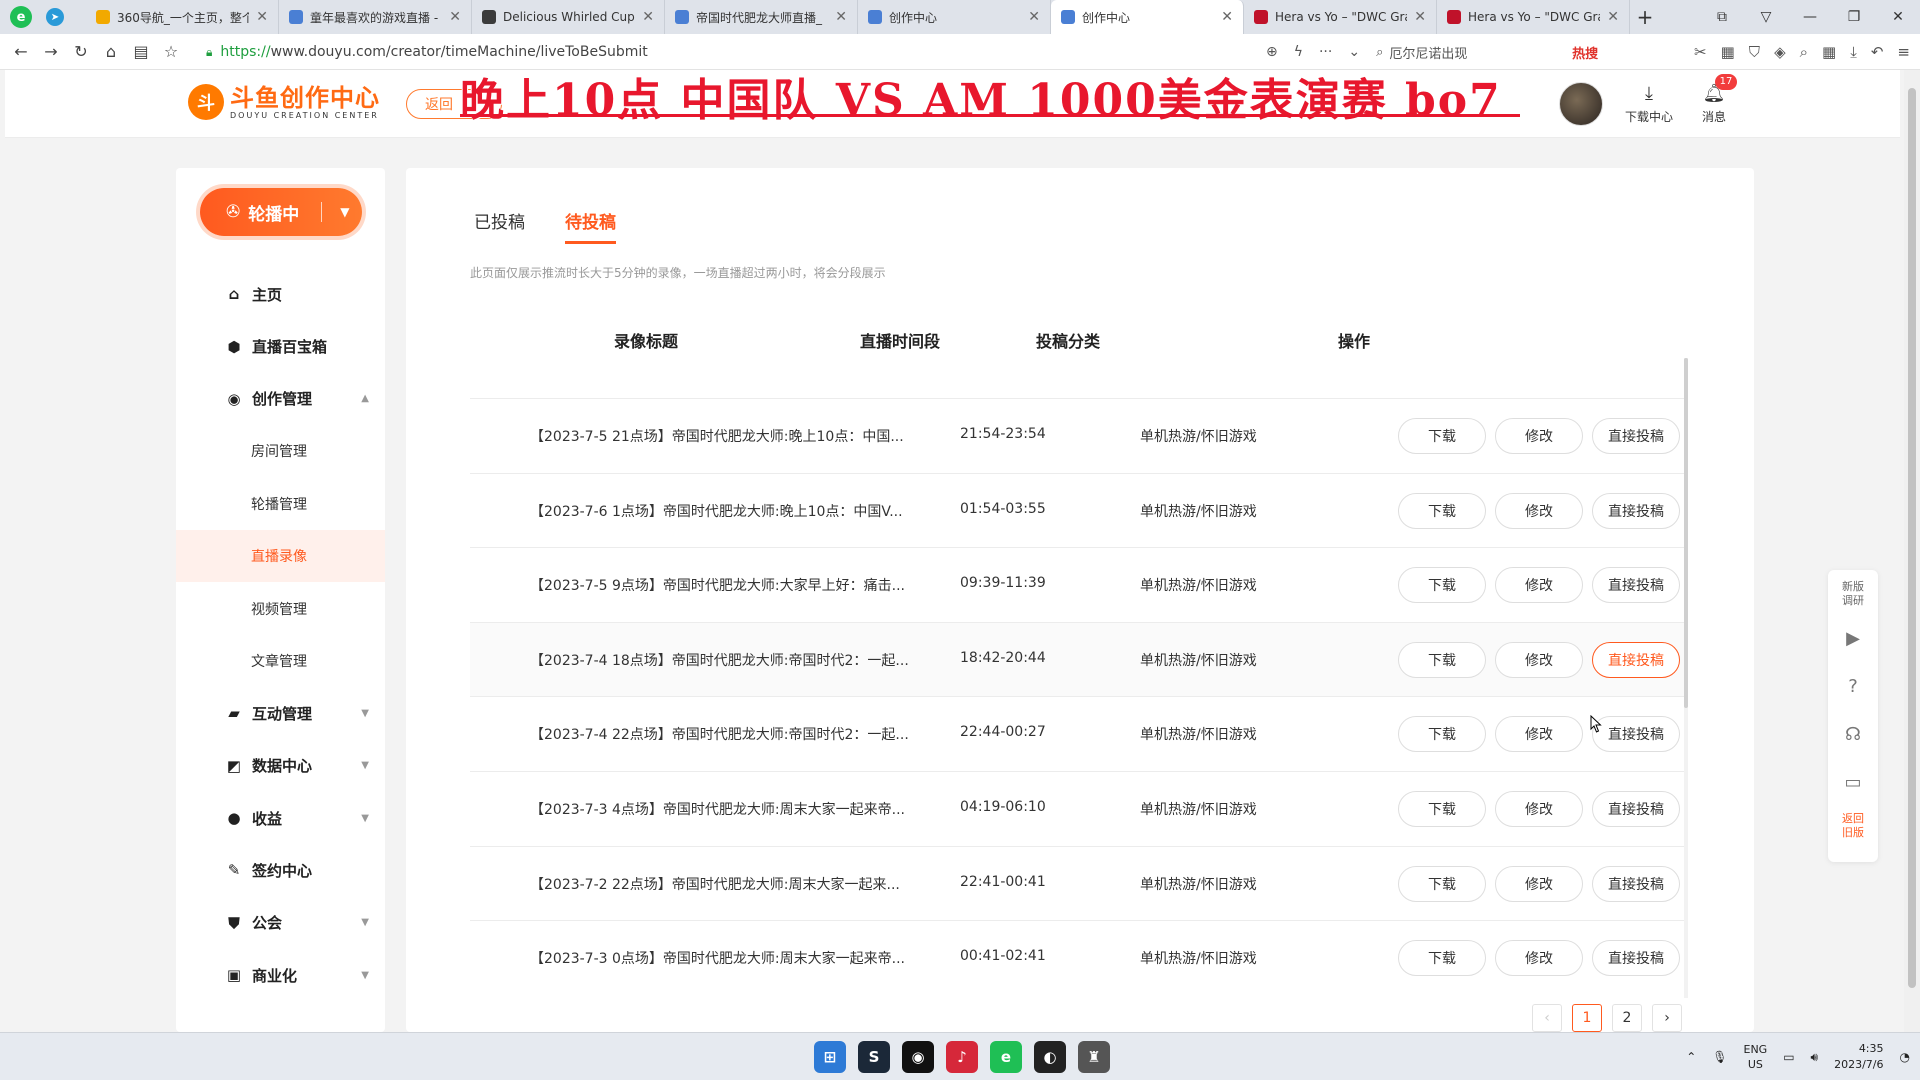 Image resolution: width=1920 pixels, height=1080 pixels. What do you see at coordinates (1691, 1057) in the screenshot?
I see `tray-chevron-icon: ⌃` at bounding box center [1691, 1057].